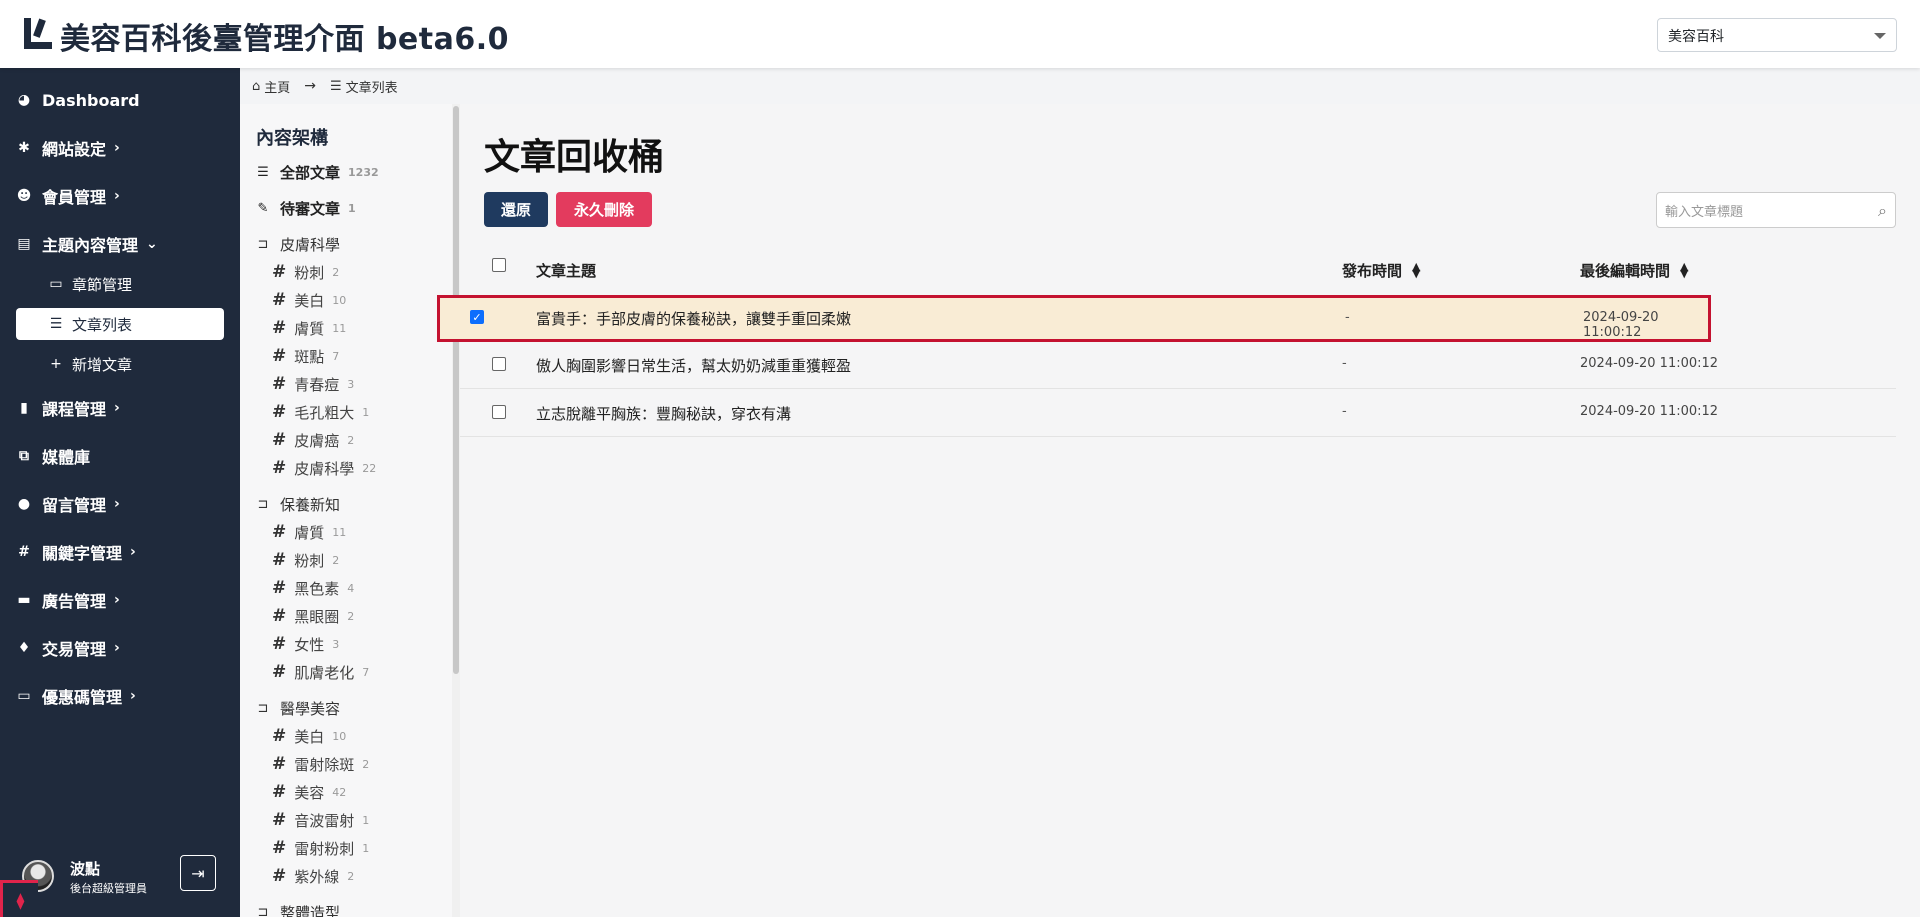 The width and height of the screenshot is (1920, 917). What do you see at coordinates (1649, 363) in the screenshot?
I see `row-edited: 2024-09-20 11:00:12` at bounding box center [1649, 363].